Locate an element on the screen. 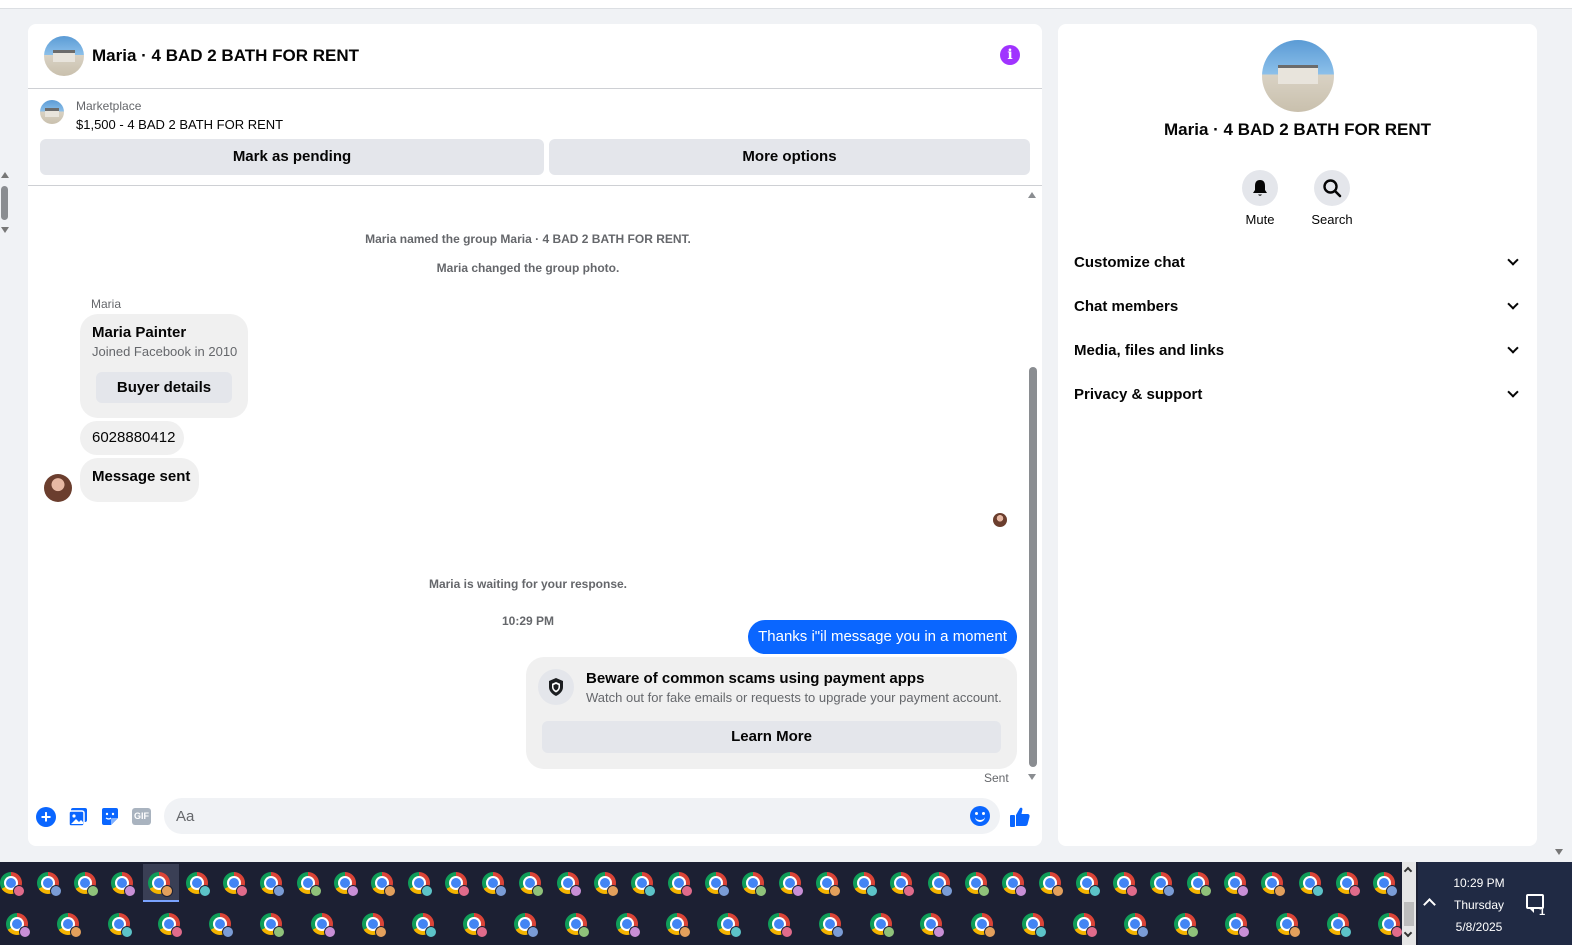  photo-icon is located at coordinates (78, 817).